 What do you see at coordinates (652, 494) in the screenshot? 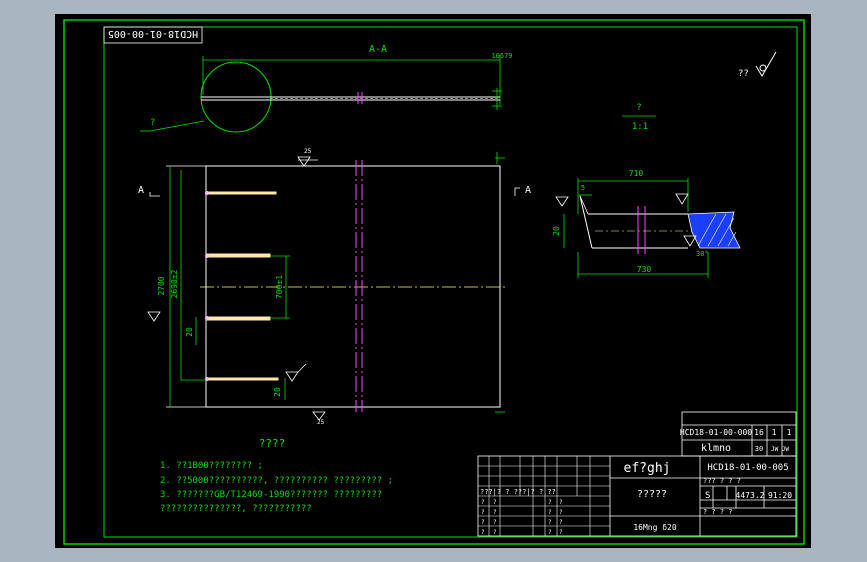
I see `tb-part-name: ?????` at bounding box center [652, 494].